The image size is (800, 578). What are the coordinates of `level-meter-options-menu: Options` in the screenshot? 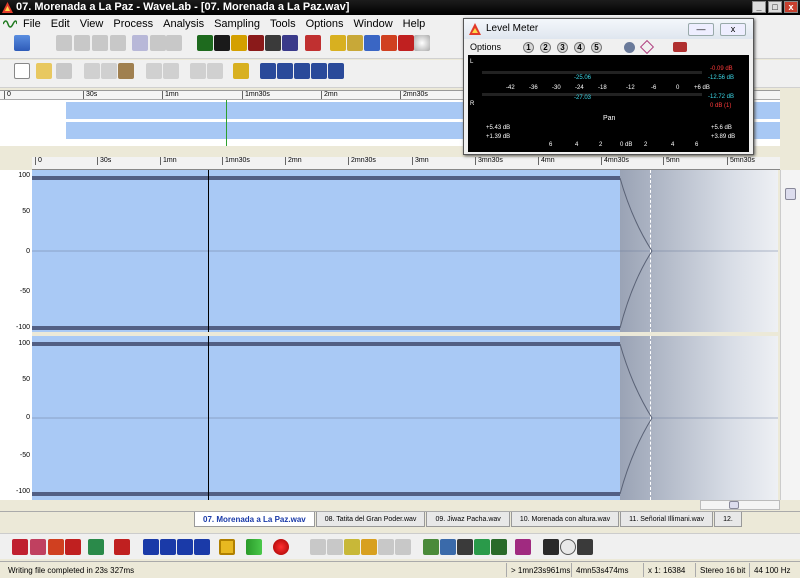 It's located at (485, 47).